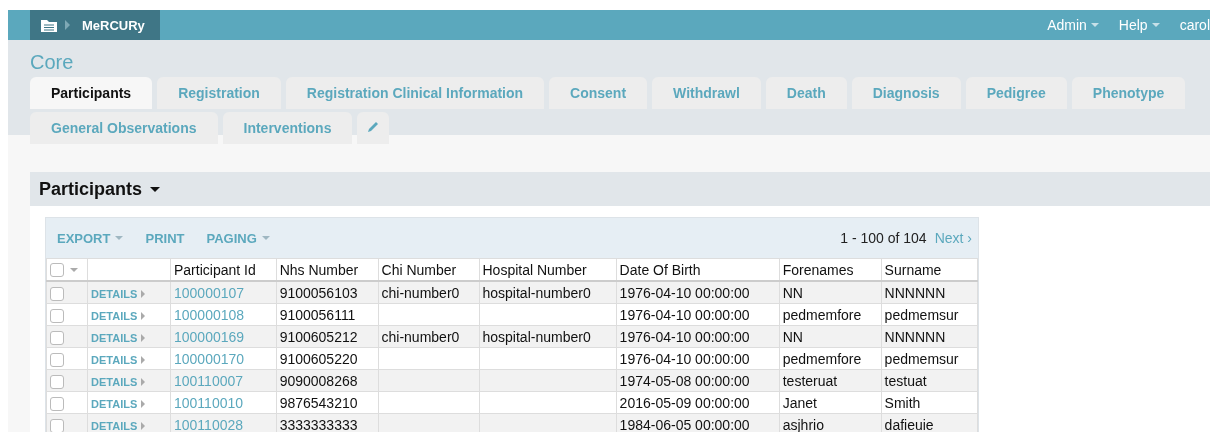  I want to click on tab: Interventions, so click(287, 128).